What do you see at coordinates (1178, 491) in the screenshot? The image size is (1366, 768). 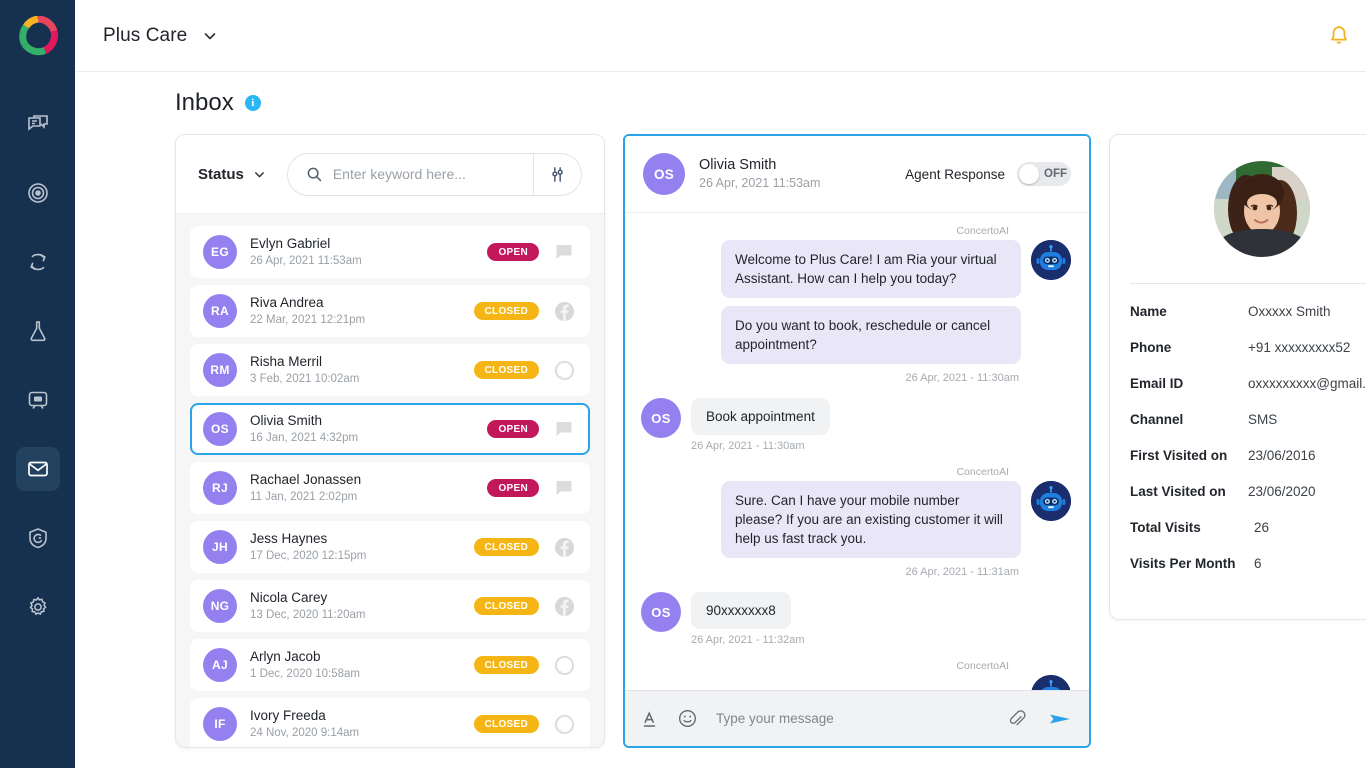 I see `profile-field-label: Last Visited on` at bounding box center [1178, 491].